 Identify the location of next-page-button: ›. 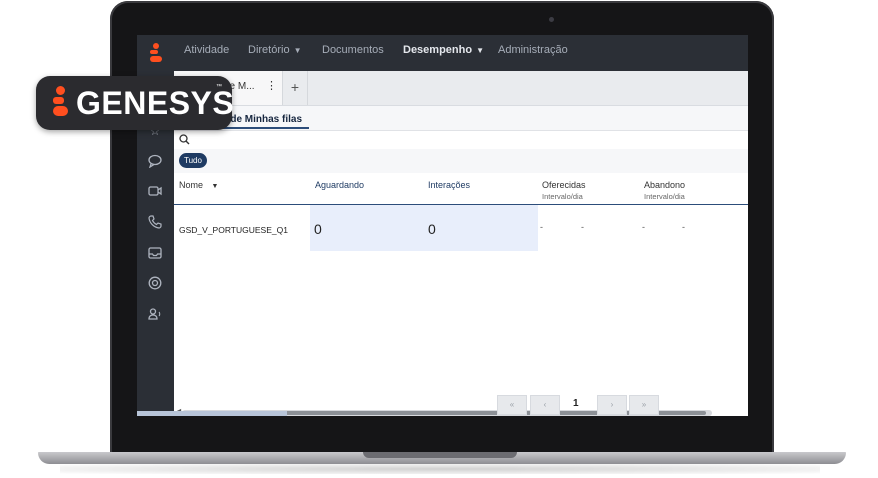
(612, 405).